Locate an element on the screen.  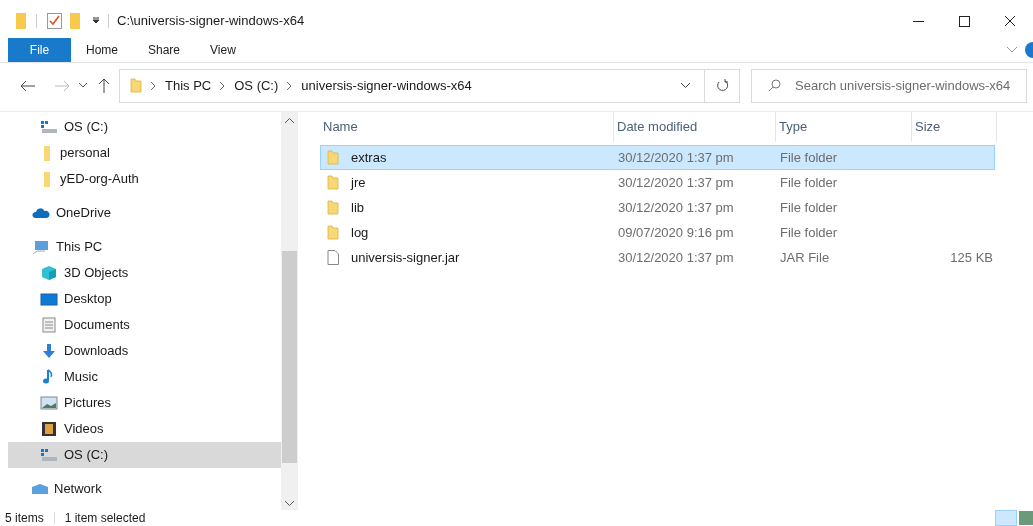
up-arrow-icon is located at coordinates (104, 85).